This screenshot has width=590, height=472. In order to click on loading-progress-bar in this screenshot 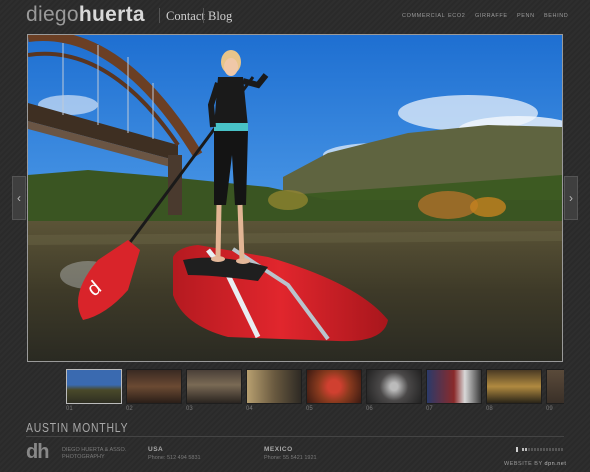, I will do `click(539, 449)`.